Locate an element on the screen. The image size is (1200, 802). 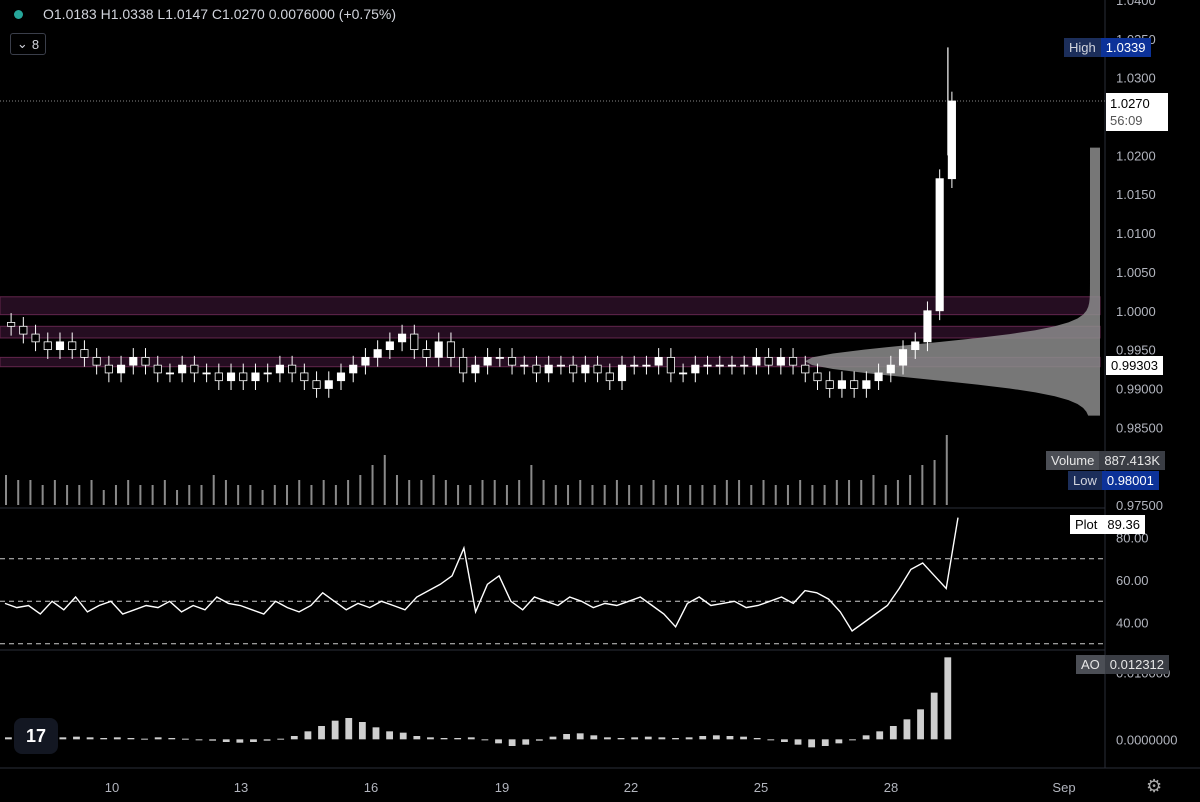
time-tick-label: 10 is located at coordinates (112, 787).